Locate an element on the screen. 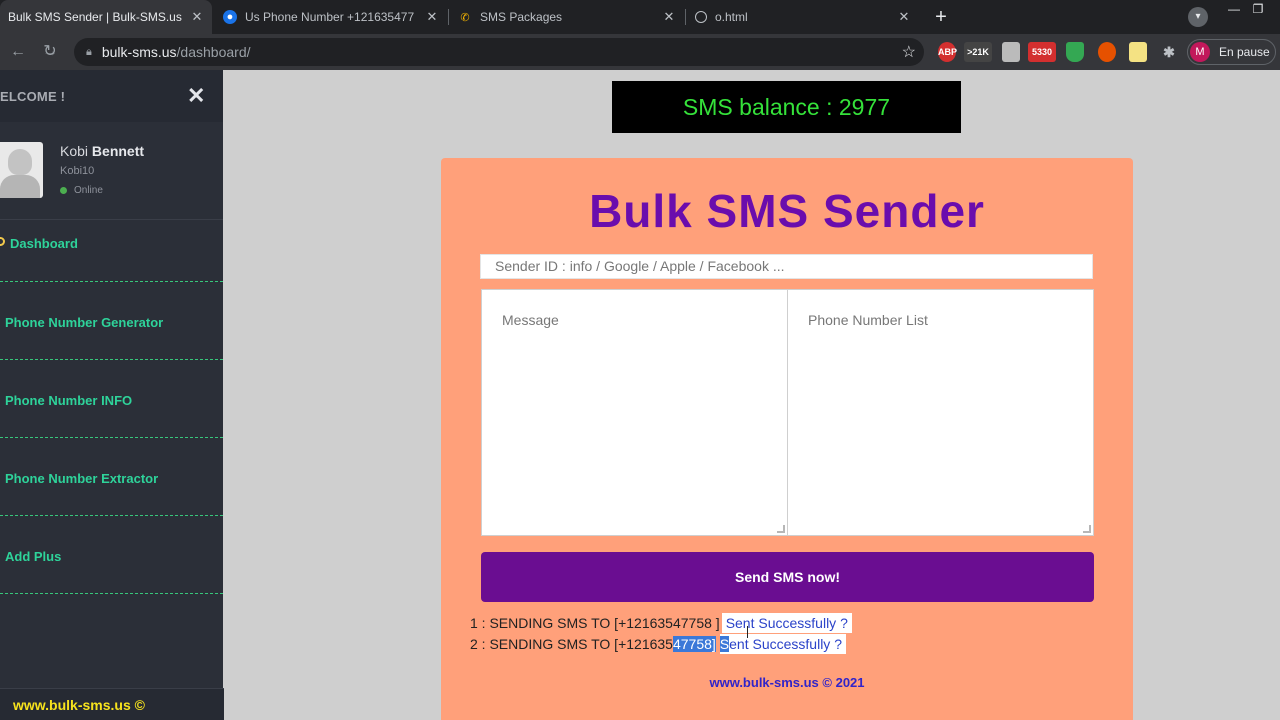  puzzle-extensions-icon: ✱ is located at coordinates (1169, 52).